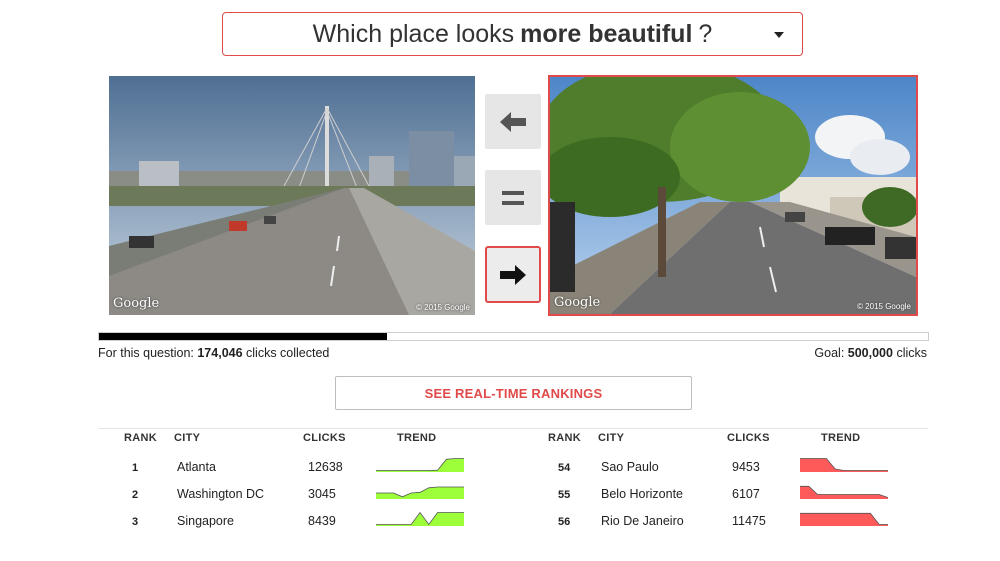 The image size is (1000, 561). What do you see at coordinates (564, 468) in the screenshot?
I see `rank-value: 54` at bounding box center [564, 468].